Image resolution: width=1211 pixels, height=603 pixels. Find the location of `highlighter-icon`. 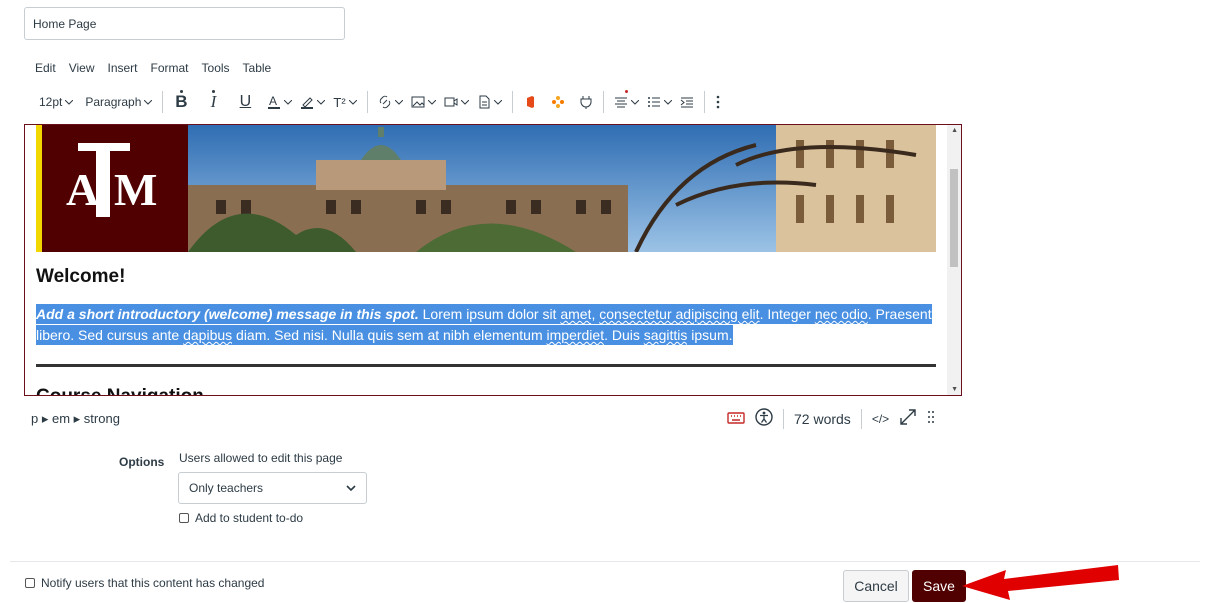

highlighter-icon is located at coordinates (307, 103).